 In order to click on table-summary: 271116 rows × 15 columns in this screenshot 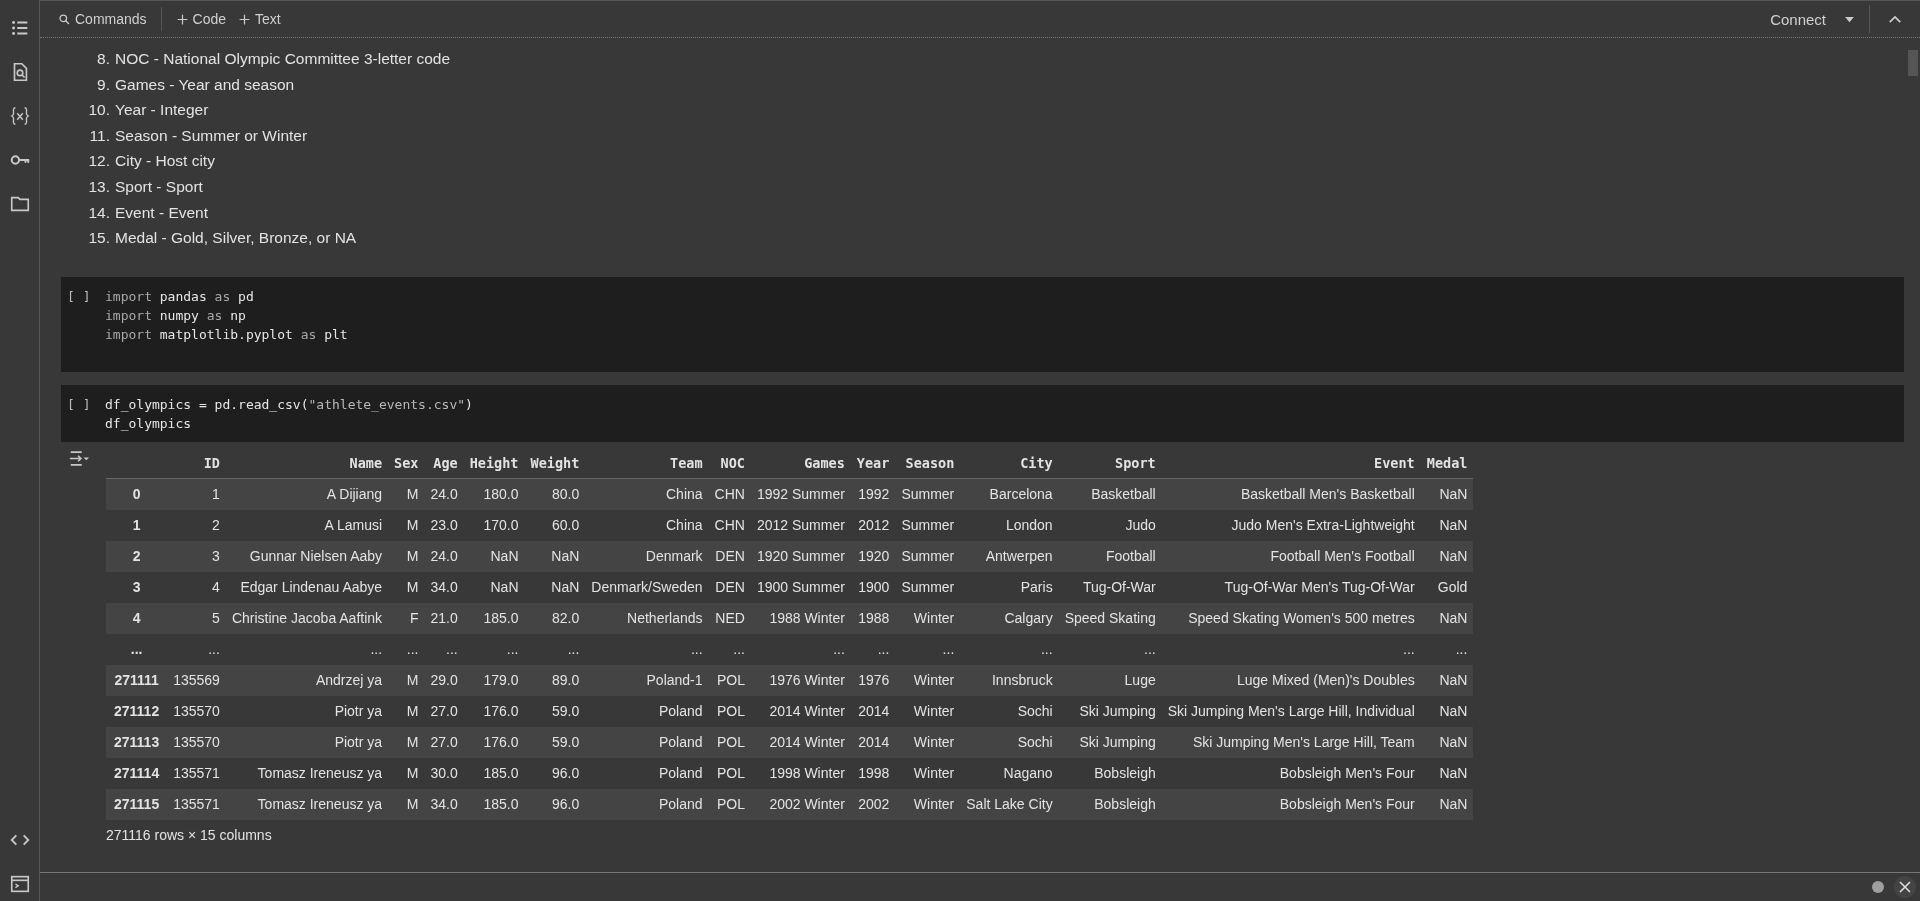, I will do `click(189, 834)`.